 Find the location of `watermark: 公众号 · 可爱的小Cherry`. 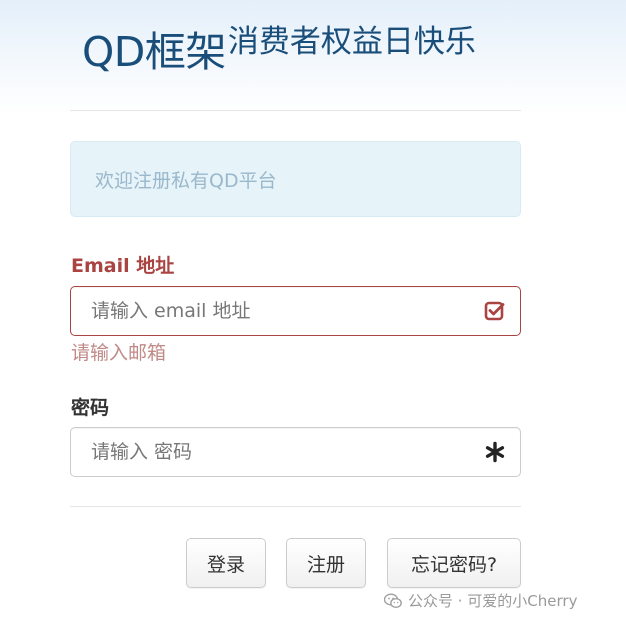

watermark: 公众号 · 可爱的小Cherry is located at coordinates (480, 600).